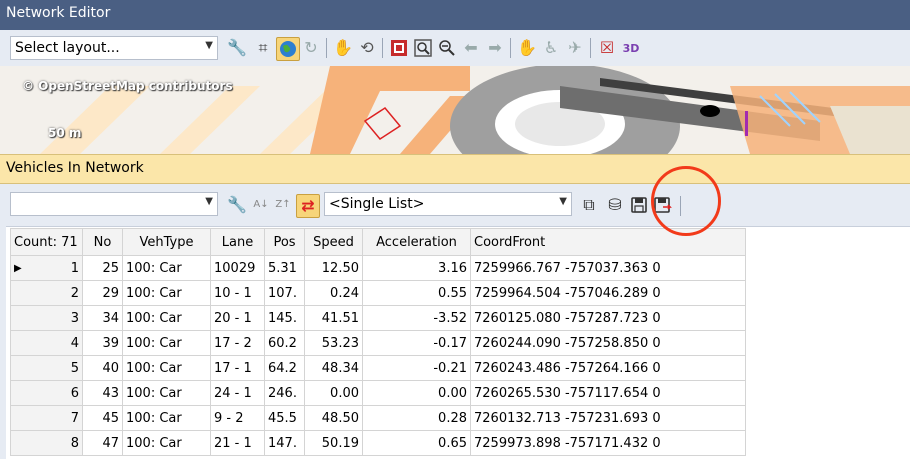  Describe the element at coordinates (46, 418) in the screenshot. I see `row-header: 7` at that location.